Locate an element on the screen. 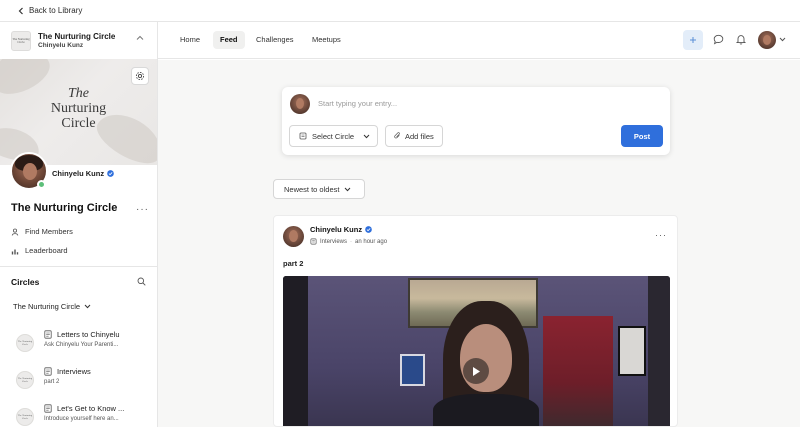 The height and width of the screenshot is (427, 800). community-logo: The Nurturing Circle is located at coordinates (21, 41).